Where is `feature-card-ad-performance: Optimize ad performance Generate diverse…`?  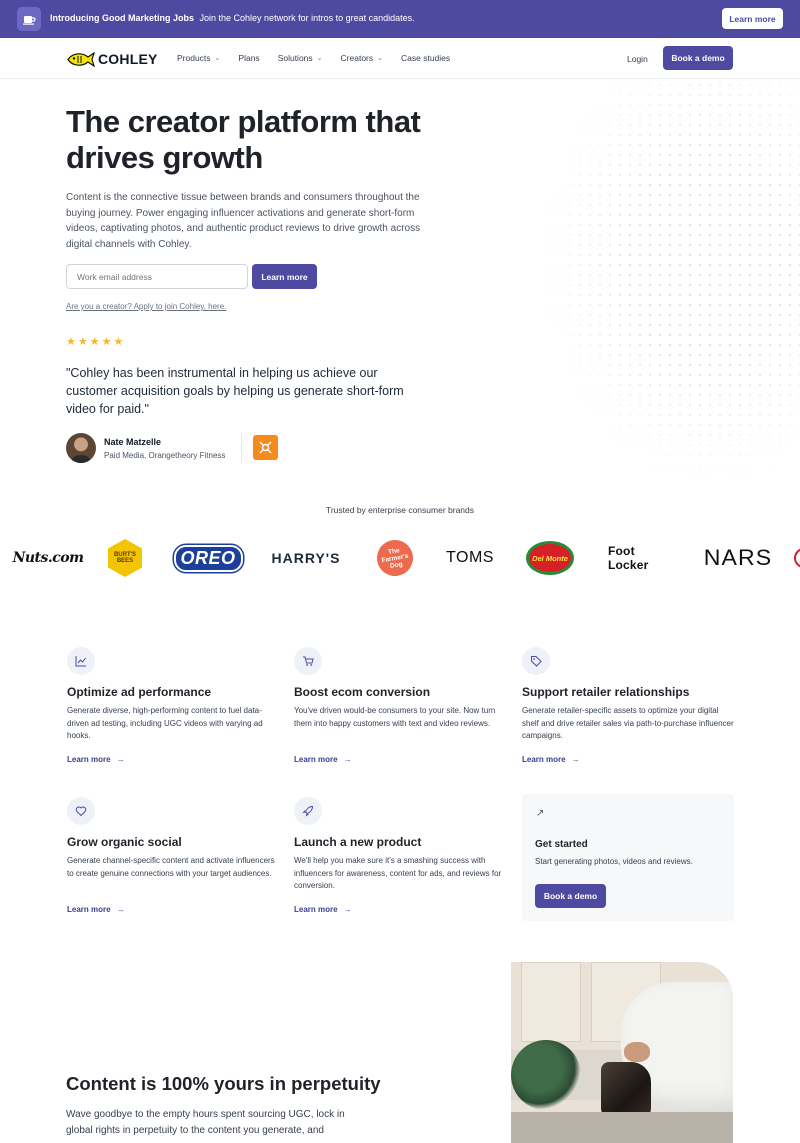 feature-card-ad-performance: Optimize ad performance Generate diverse… is located at coordinates (173, 705).